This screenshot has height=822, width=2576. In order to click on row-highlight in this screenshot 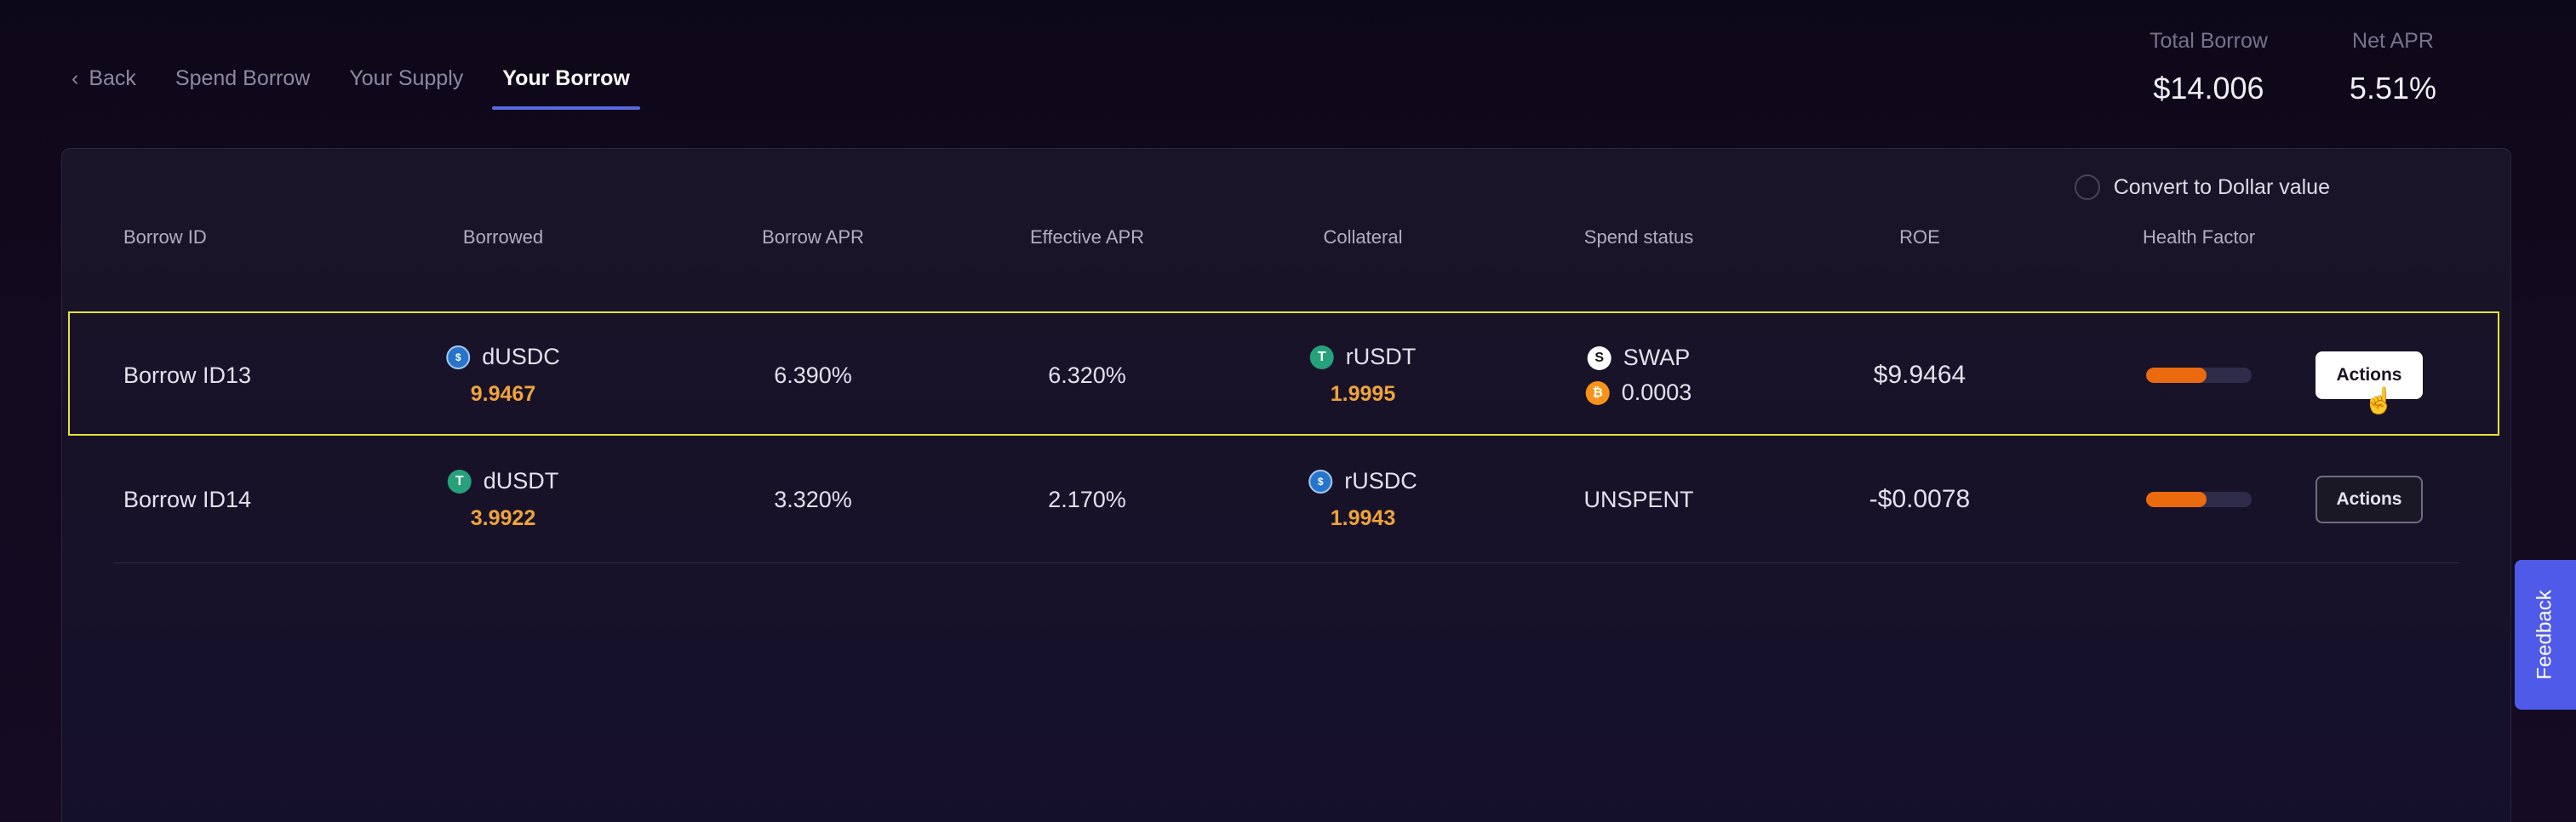, I will do `click(1283, 373)`.